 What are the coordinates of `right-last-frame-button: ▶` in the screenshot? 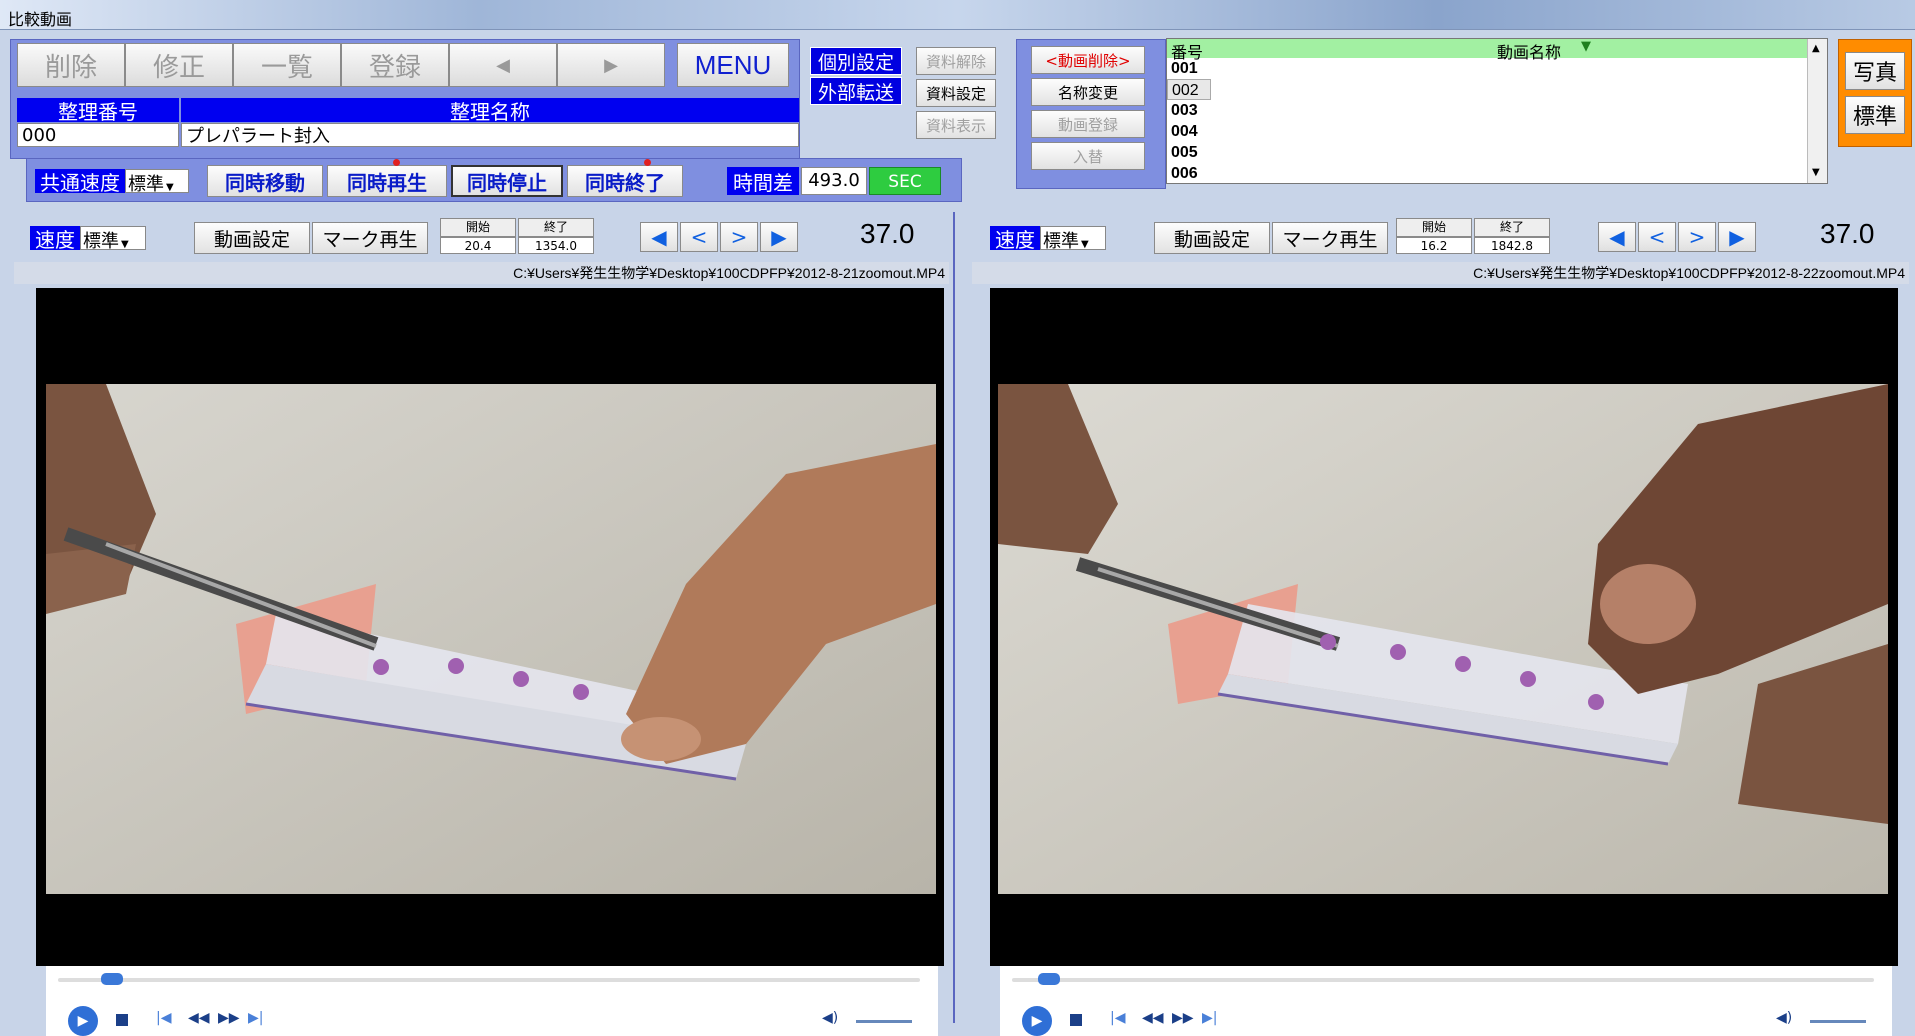 It's located at (1737, 237).